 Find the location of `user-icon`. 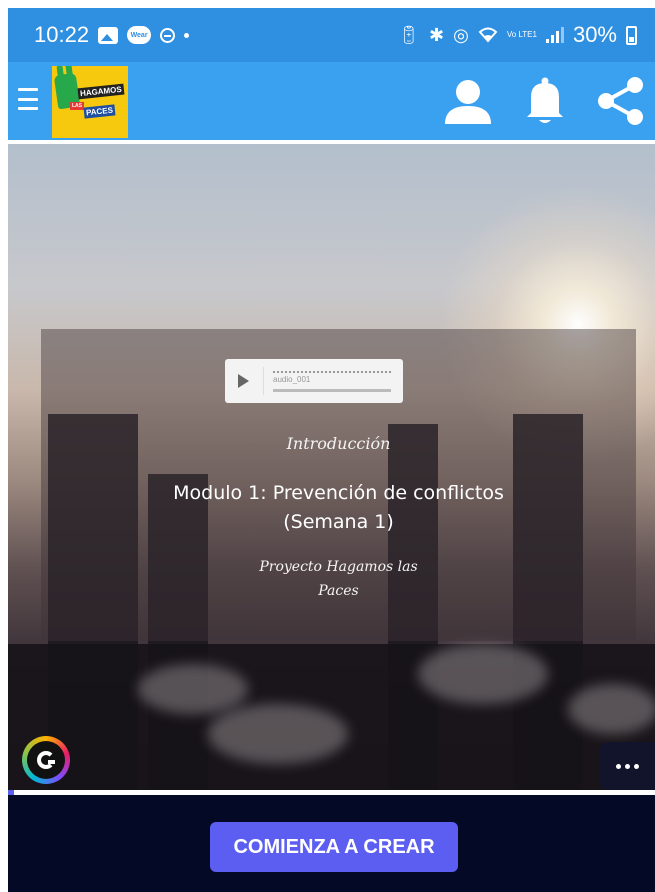

user-icon is located at coordinates (468, 101).